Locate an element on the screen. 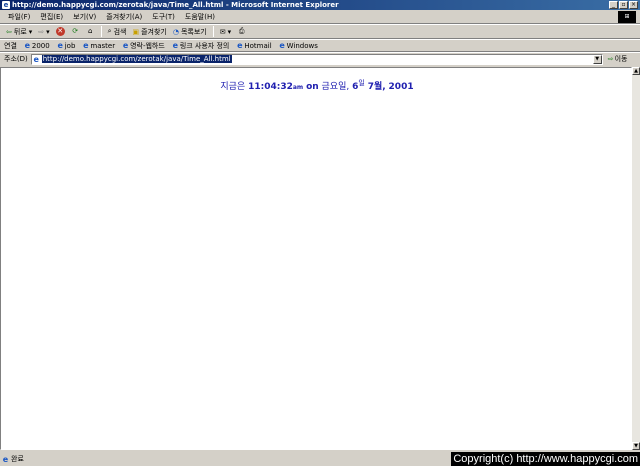 The width and height of the screenshot is (640, 466). link-windows: e Windows is located at coordinates (298, 45).